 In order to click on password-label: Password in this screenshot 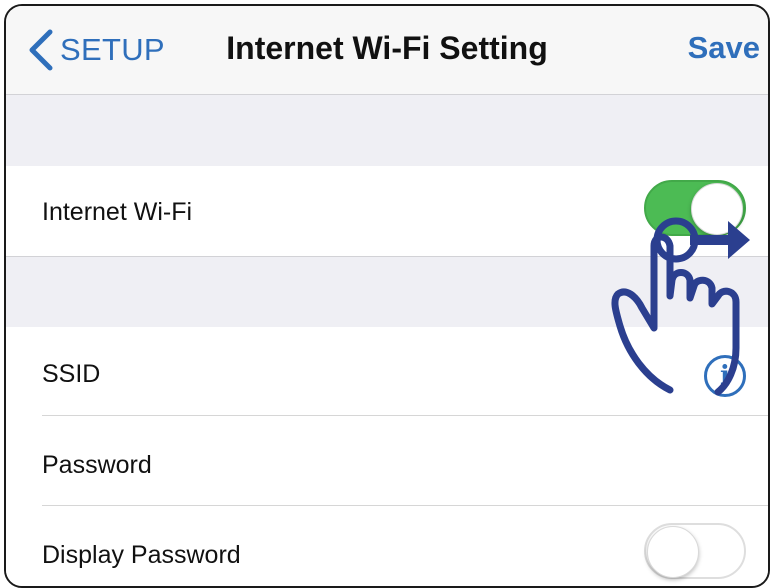, I will do `click(97, 465)`.